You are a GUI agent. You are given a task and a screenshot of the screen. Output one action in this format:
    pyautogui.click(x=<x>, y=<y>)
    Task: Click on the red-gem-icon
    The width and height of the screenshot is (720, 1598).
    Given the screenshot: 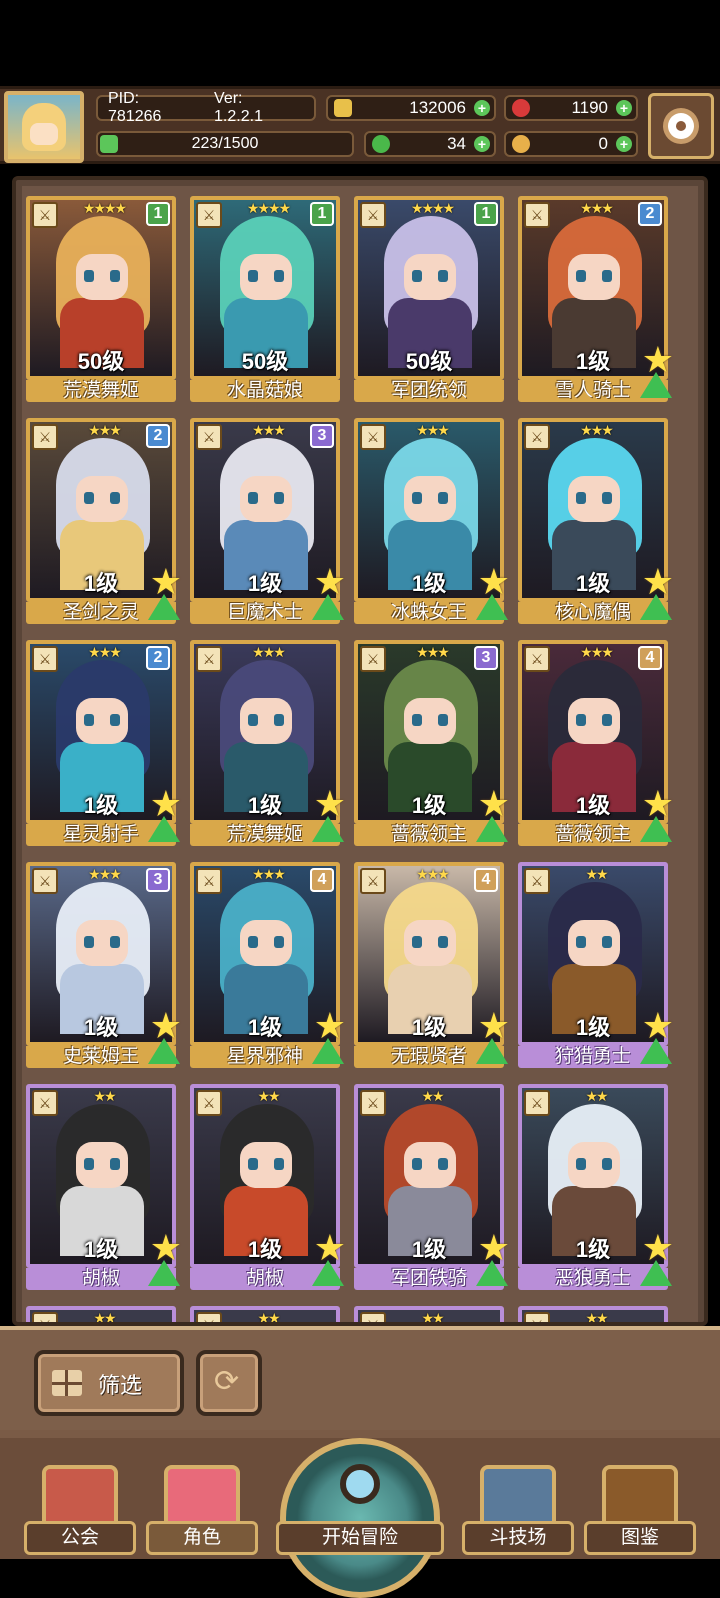 What is the action you would take?
    pyautogui.click(x=521, y=108)
    